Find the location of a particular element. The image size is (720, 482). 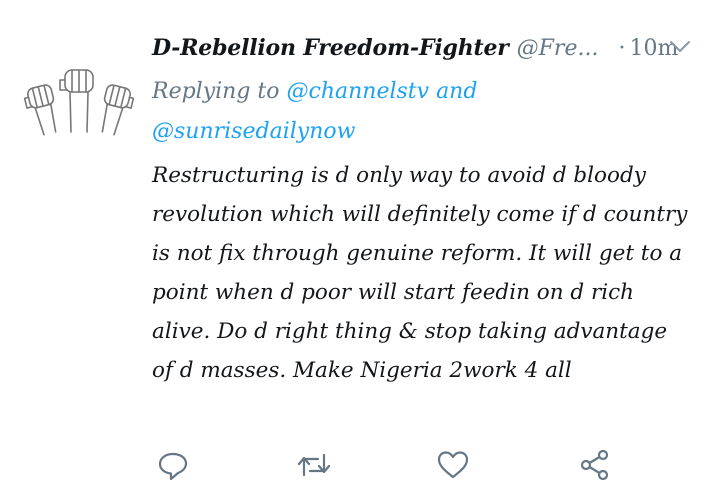

retweet-button is located at coordinates (316, 465).